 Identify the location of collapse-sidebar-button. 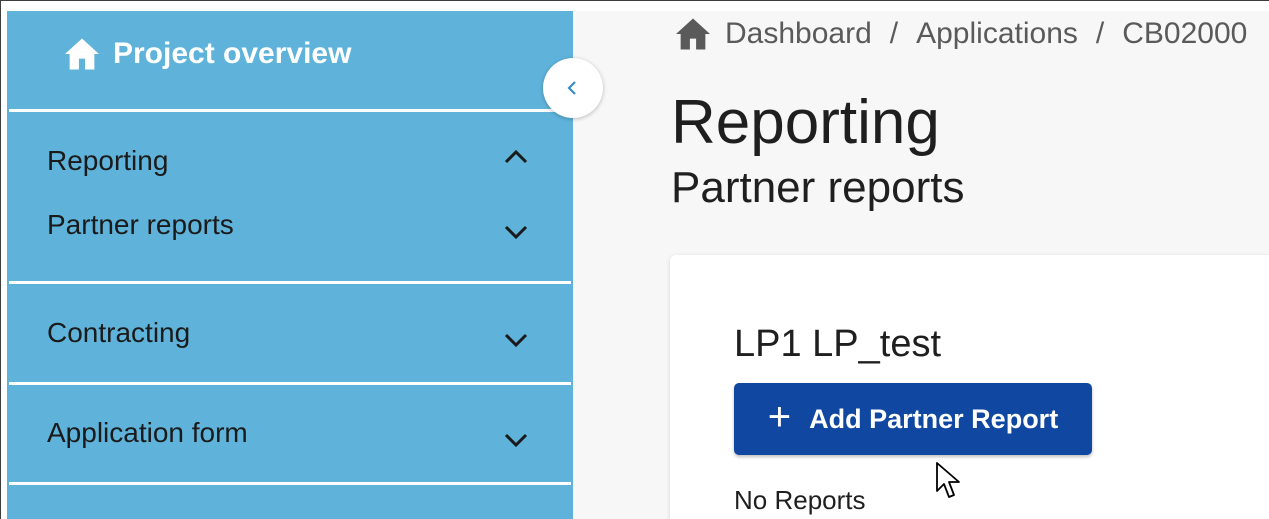
(573, 88).